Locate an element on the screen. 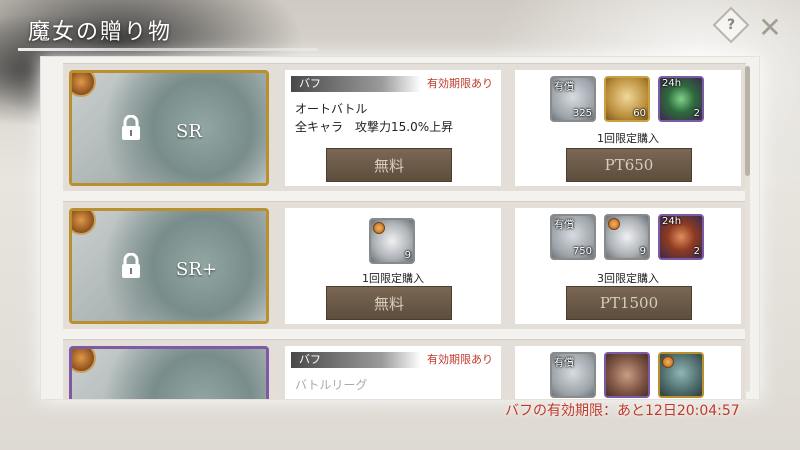 This screenshot has width=800, height=450. offer-row: バフ 有効期限あり バトルリーグ 有償 is located at coordinates (404, 369).